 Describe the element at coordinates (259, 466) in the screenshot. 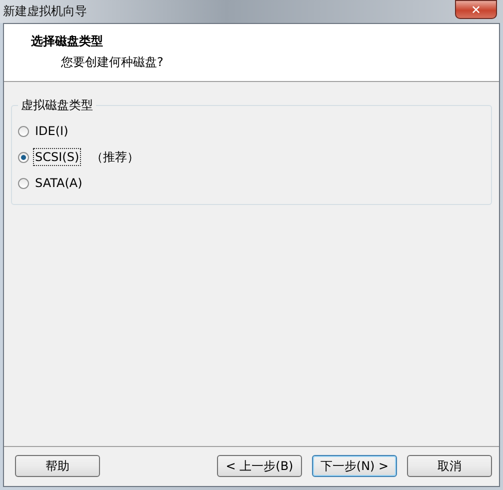

I see `dialog-button: < 上一步(B)` at that location.